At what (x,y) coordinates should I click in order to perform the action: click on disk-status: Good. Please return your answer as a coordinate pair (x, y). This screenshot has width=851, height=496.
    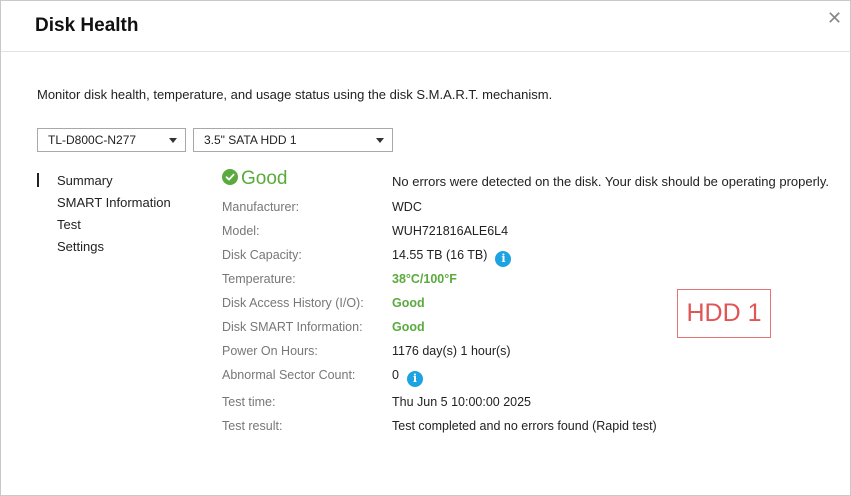
    Looking at the image, I should click on (254, 179).